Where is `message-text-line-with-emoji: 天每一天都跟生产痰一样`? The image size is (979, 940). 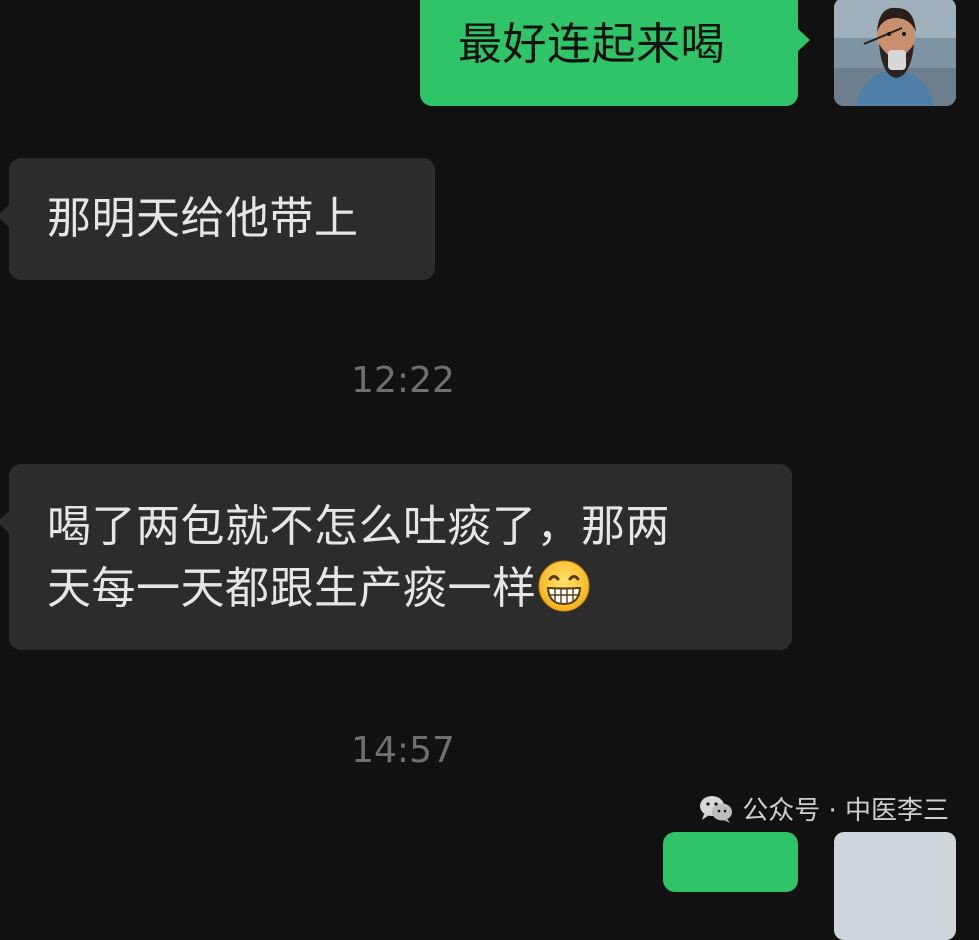
message-text-line-with-emoji: 天每一天都跟生产痰一样 is located at coordinates (419, 589).